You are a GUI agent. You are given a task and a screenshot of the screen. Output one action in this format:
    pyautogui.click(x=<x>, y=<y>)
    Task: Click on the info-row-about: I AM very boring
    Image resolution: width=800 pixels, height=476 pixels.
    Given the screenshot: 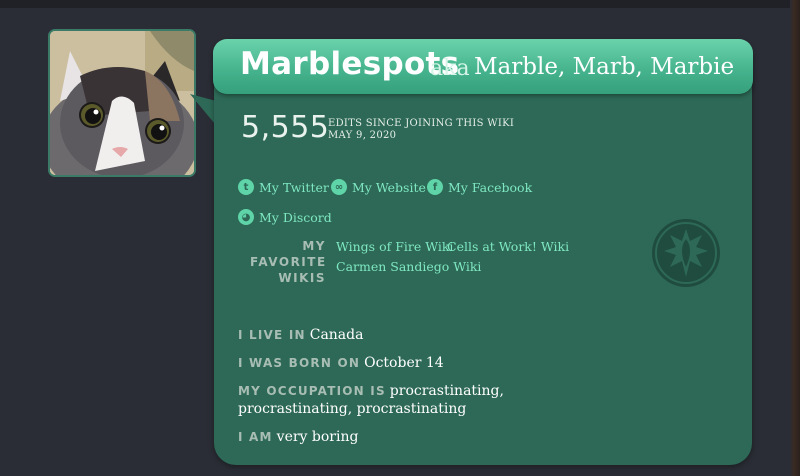 What is the action you would take?
    pyautogui.click(x=298, y=437)
    